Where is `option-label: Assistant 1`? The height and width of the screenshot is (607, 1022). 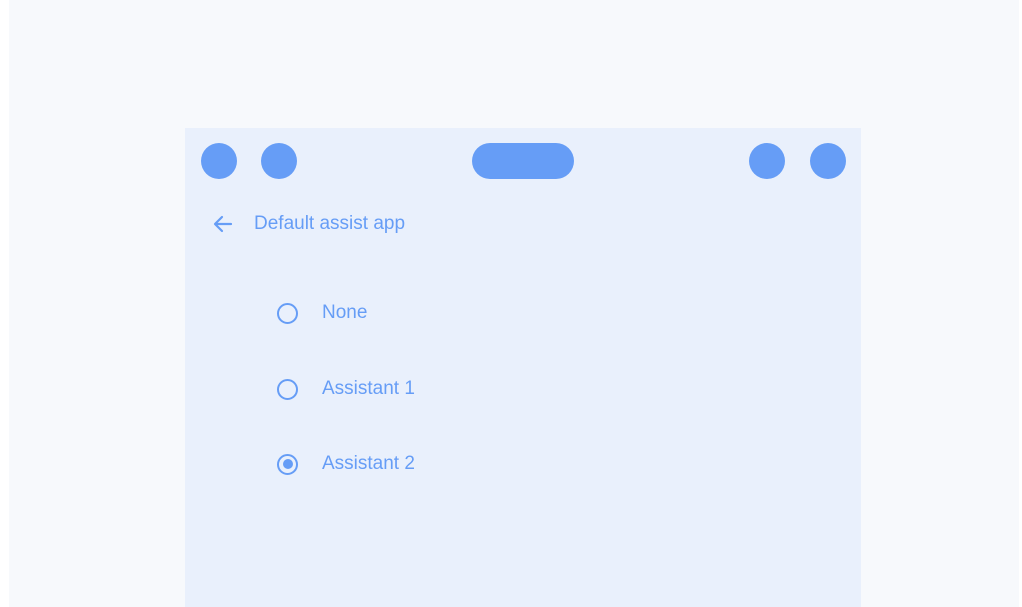
option-label: Assistant 1 is located at coordinates (368, 388).